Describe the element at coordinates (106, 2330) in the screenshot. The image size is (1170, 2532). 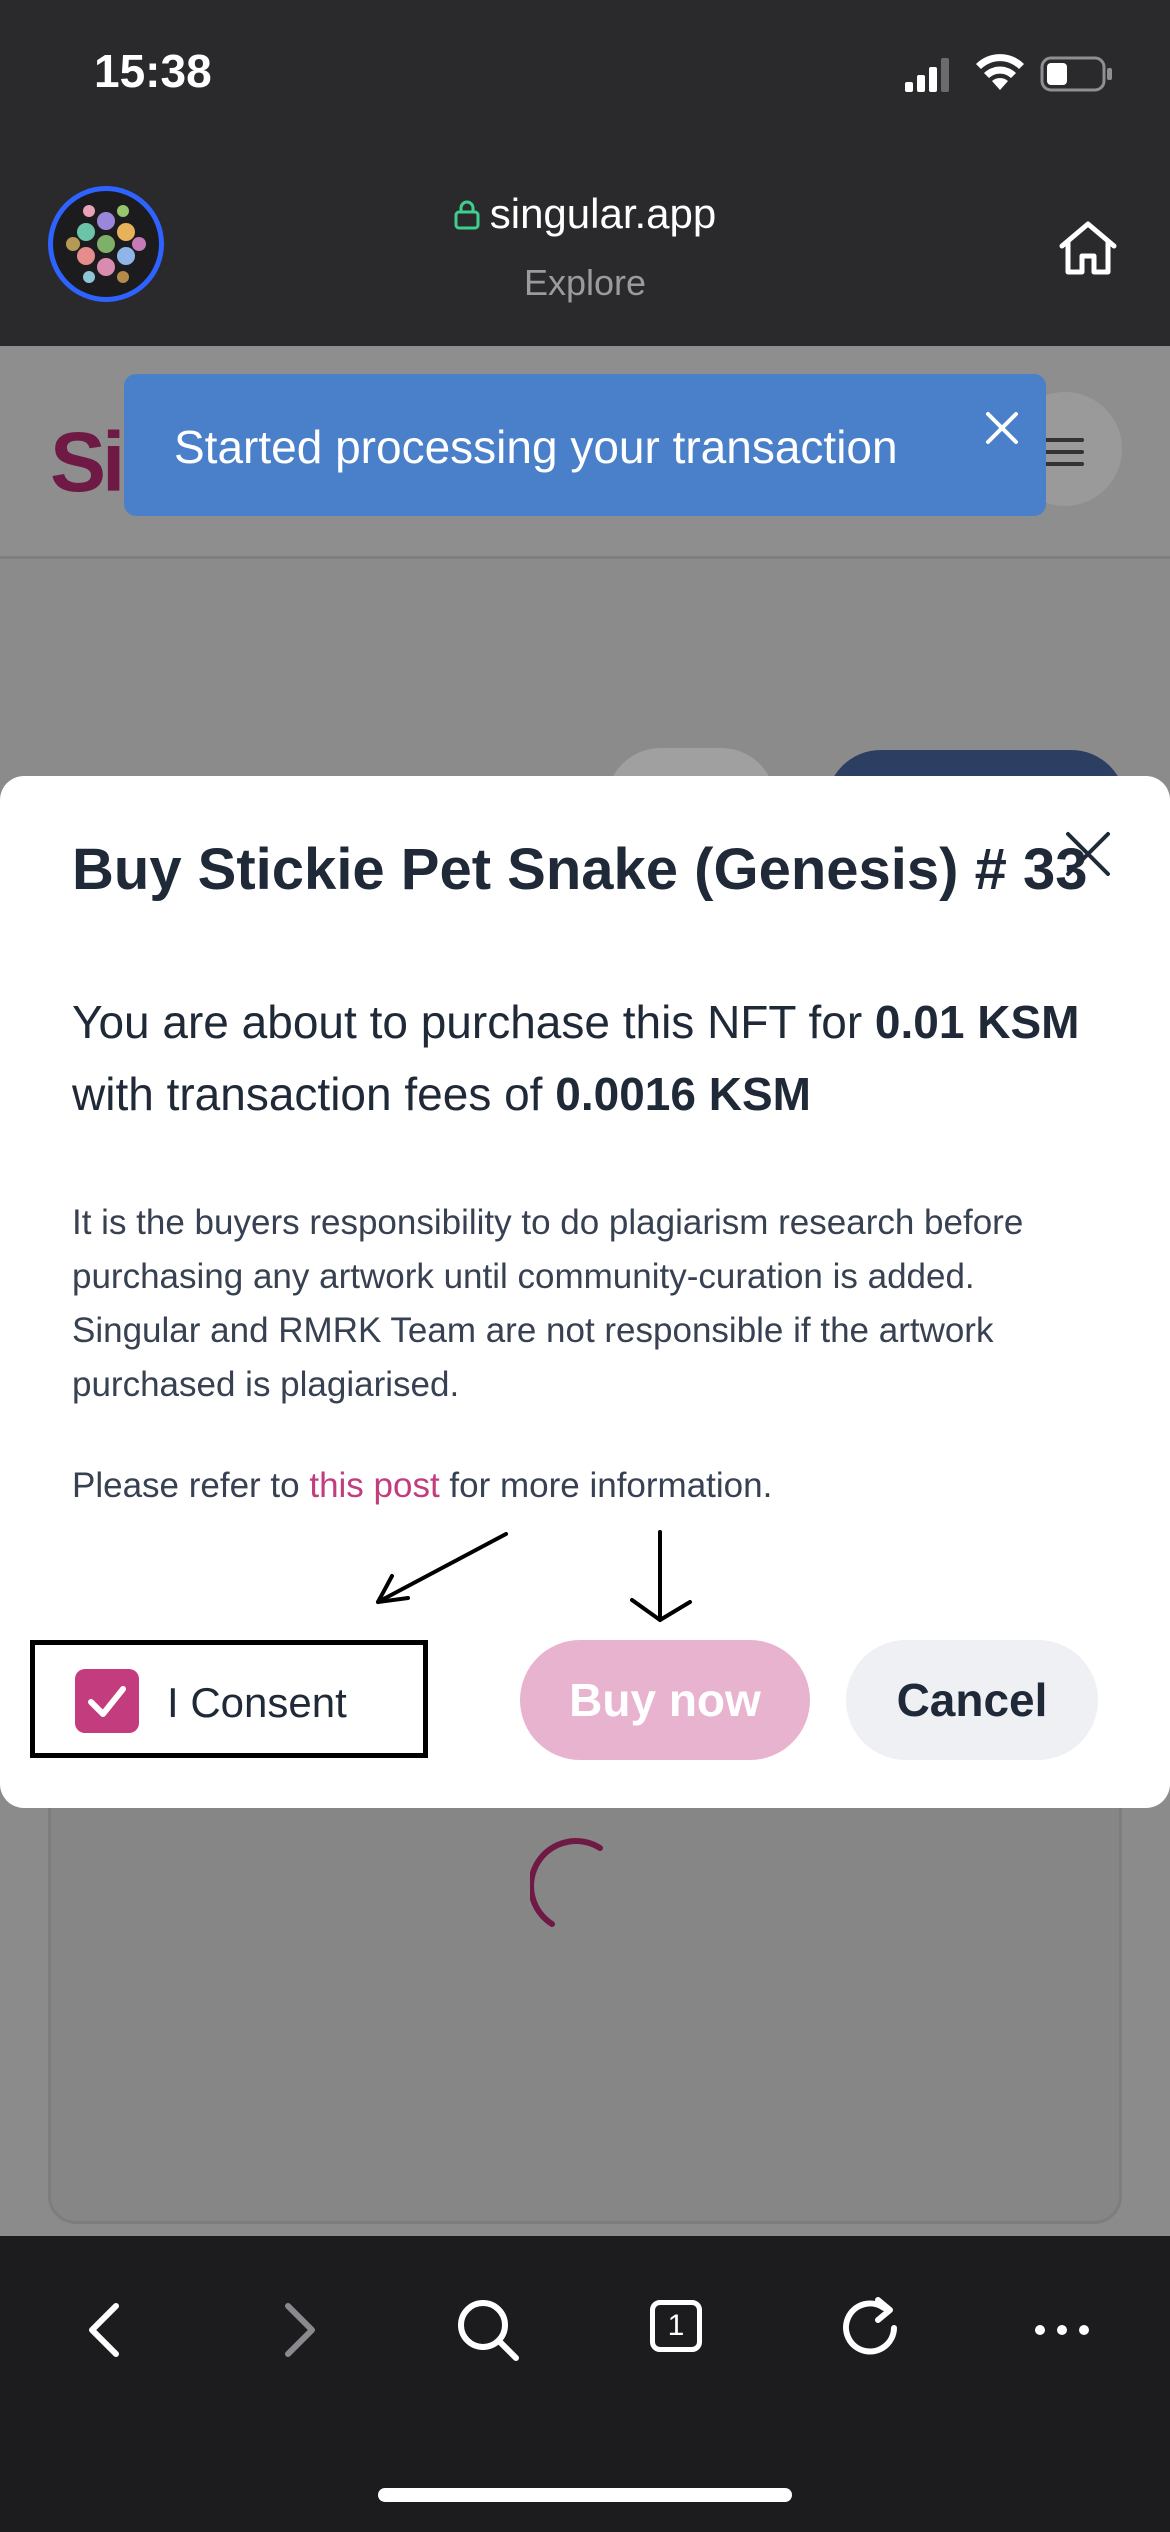
I see `back-icon` at that location.